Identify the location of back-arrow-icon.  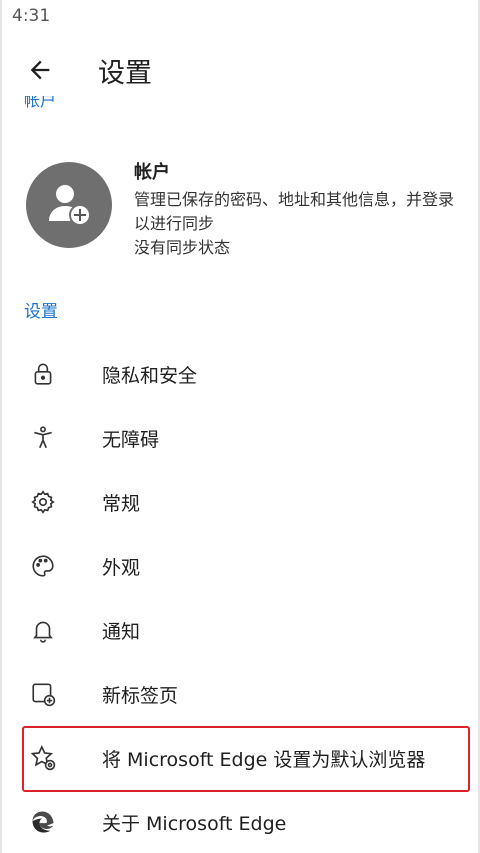
(40, 70).